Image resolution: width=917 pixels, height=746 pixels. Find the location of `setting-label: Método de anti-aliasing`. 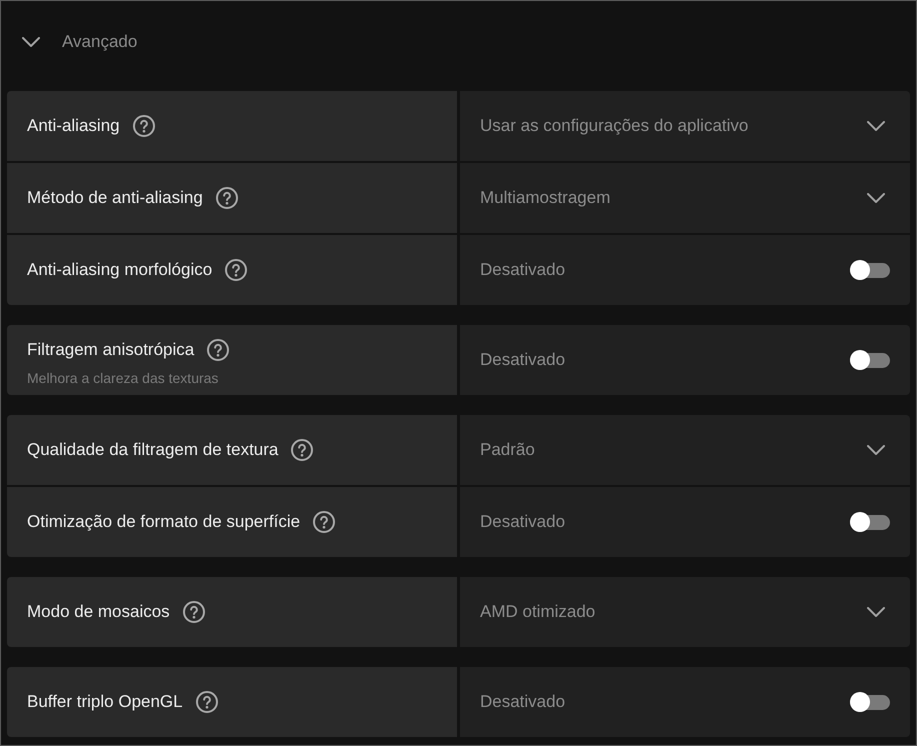

setting-label: Método de anti-aliasing is located at coordinates (115, 198).